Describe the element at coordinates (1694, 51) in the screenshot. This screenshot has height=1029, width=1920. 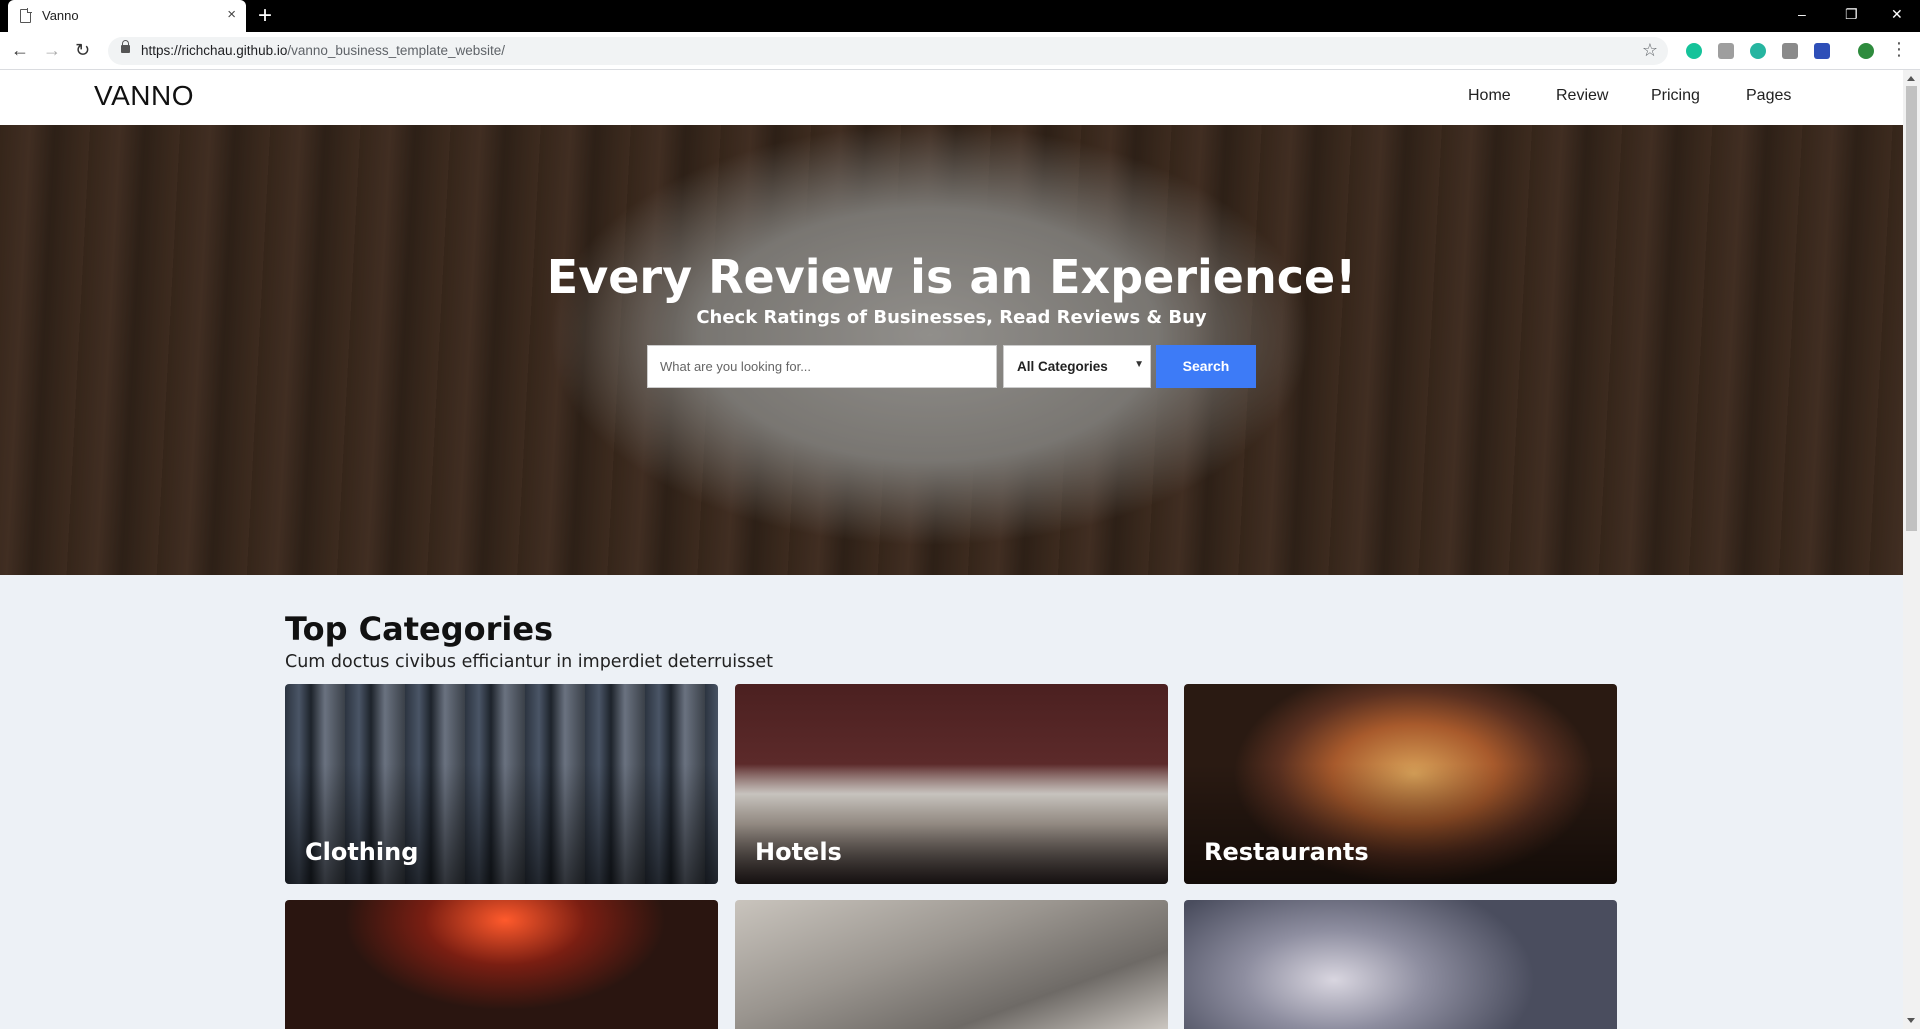
I see `grammarly-icon` at that location.